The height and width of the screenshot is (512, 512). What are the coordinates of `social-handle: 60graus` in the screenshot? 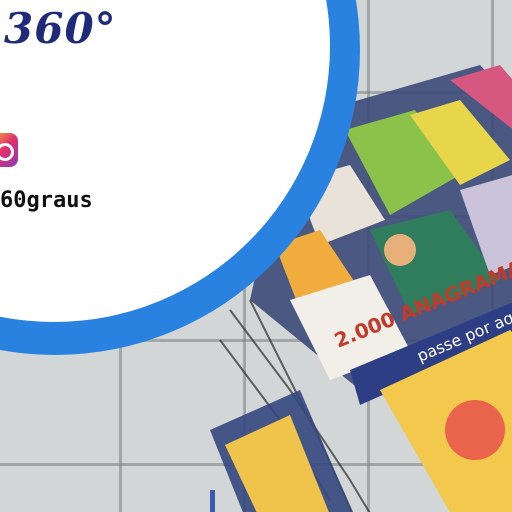 It's located at (46, 200).